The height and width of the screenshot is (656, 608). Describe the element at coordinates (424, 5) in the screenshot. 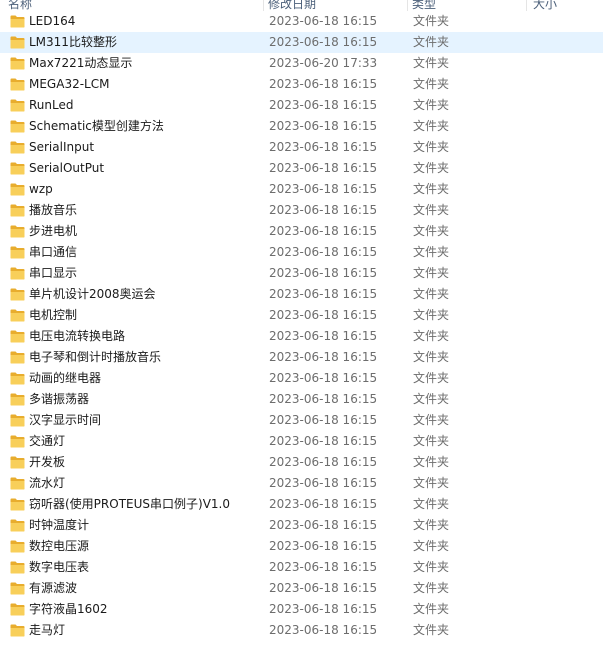

I see `column-header-type: 类型` at that location.